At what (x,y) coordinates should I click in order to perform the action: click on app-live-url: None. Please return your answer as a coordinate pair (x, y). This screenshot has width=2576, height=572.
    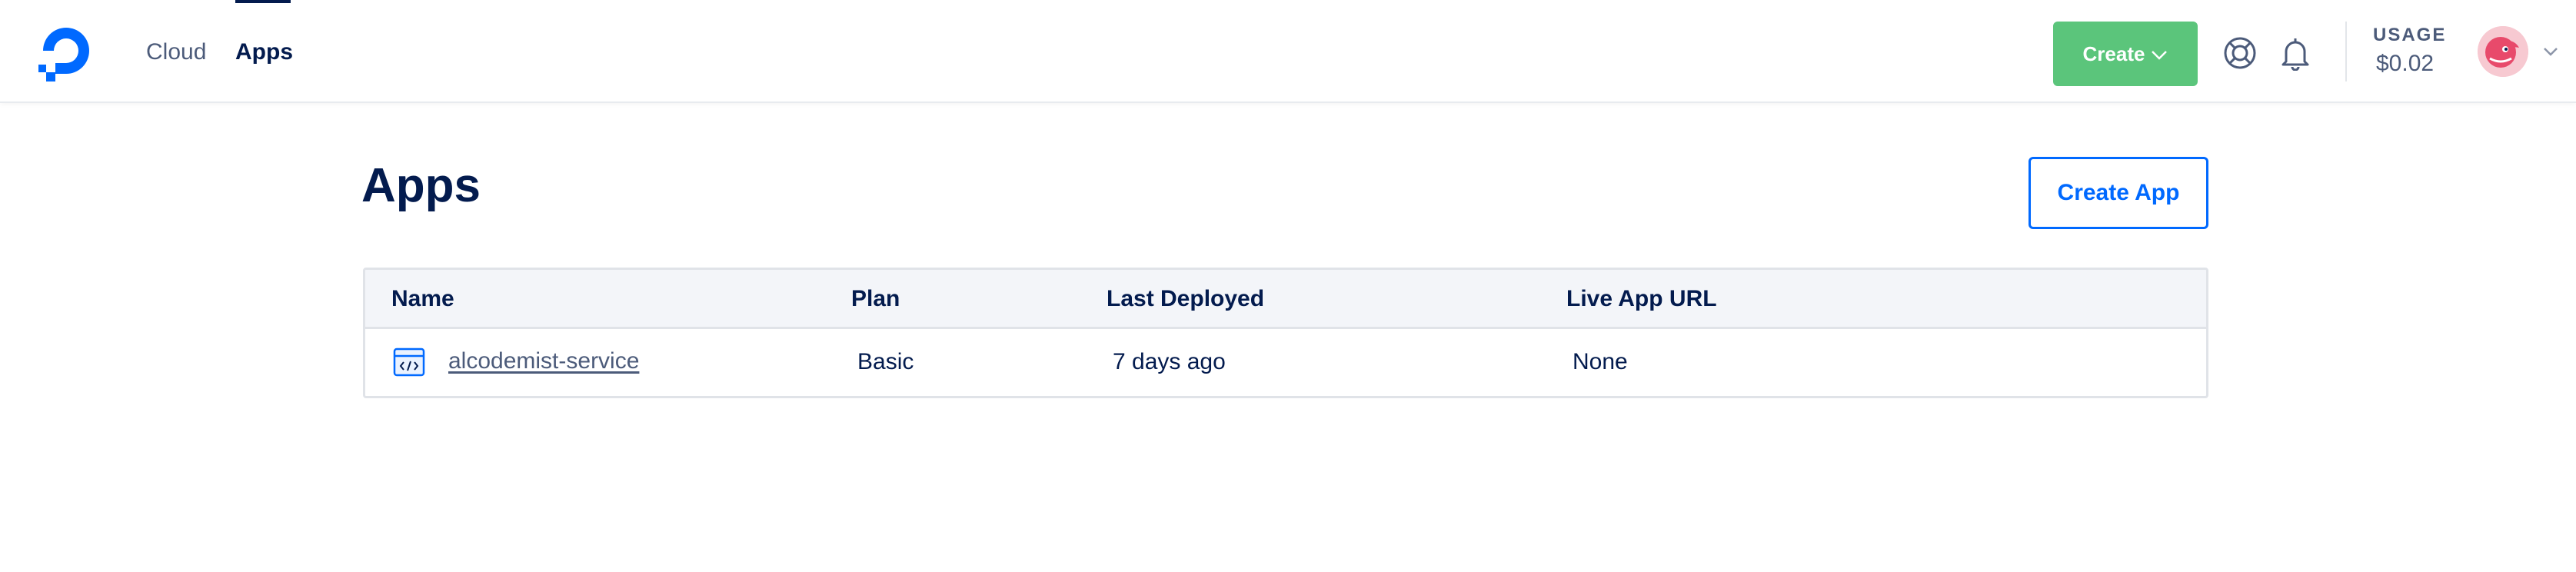
    Looking at the image, I should click on (1601, 361).